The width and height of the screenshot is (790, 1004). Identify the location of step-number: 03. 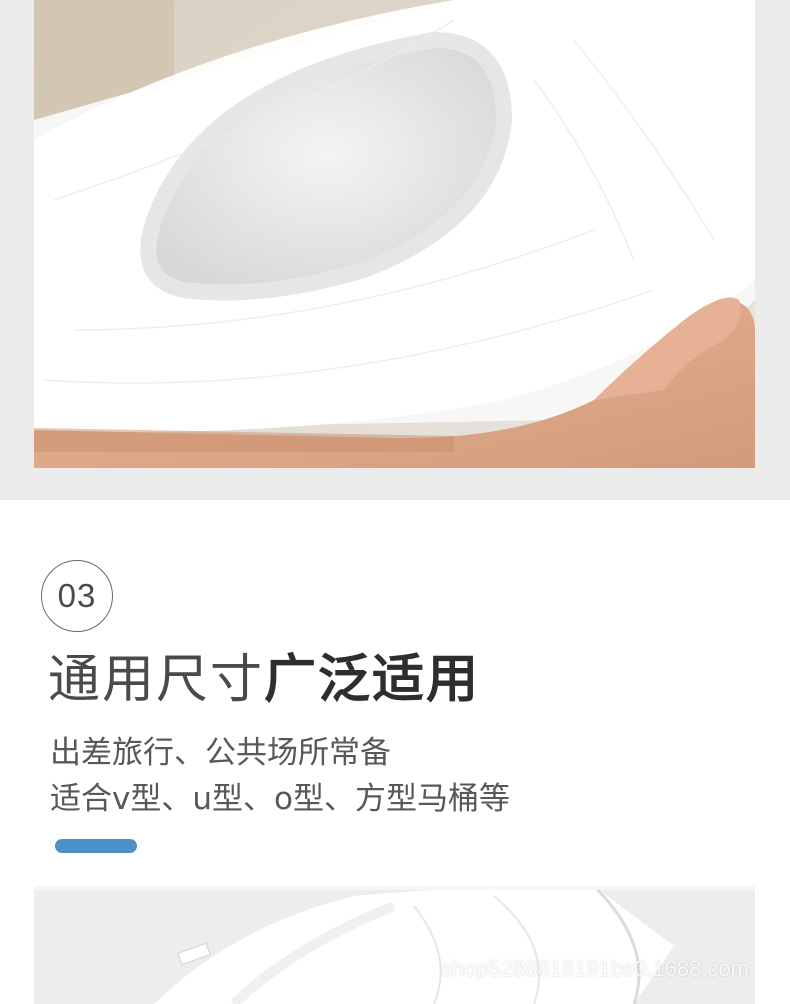
(77, 595).